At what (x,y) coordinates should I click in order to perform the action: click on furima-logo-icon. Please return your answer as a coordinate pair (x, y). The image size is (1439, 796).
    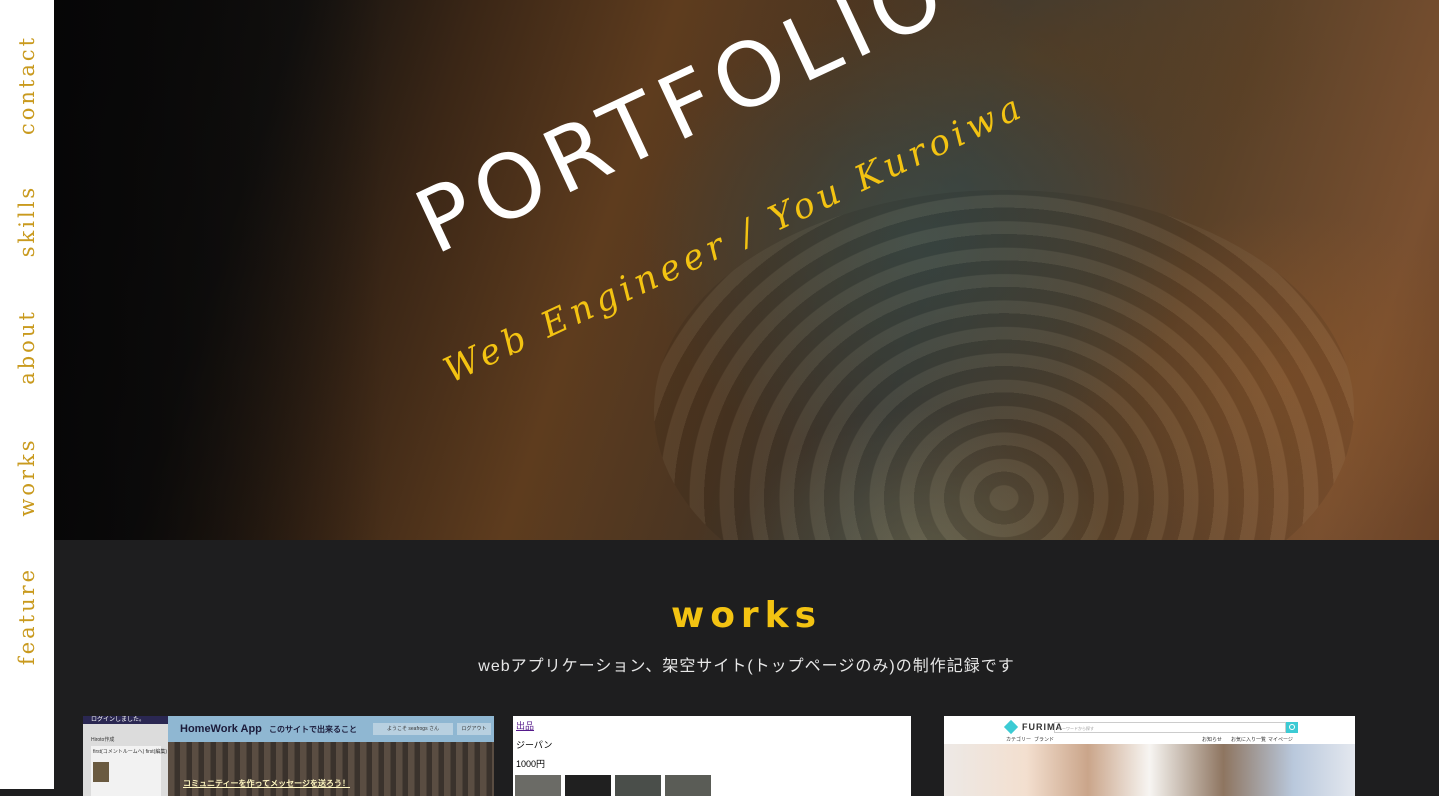
    Looking at the image, I should click on (1011, 727).